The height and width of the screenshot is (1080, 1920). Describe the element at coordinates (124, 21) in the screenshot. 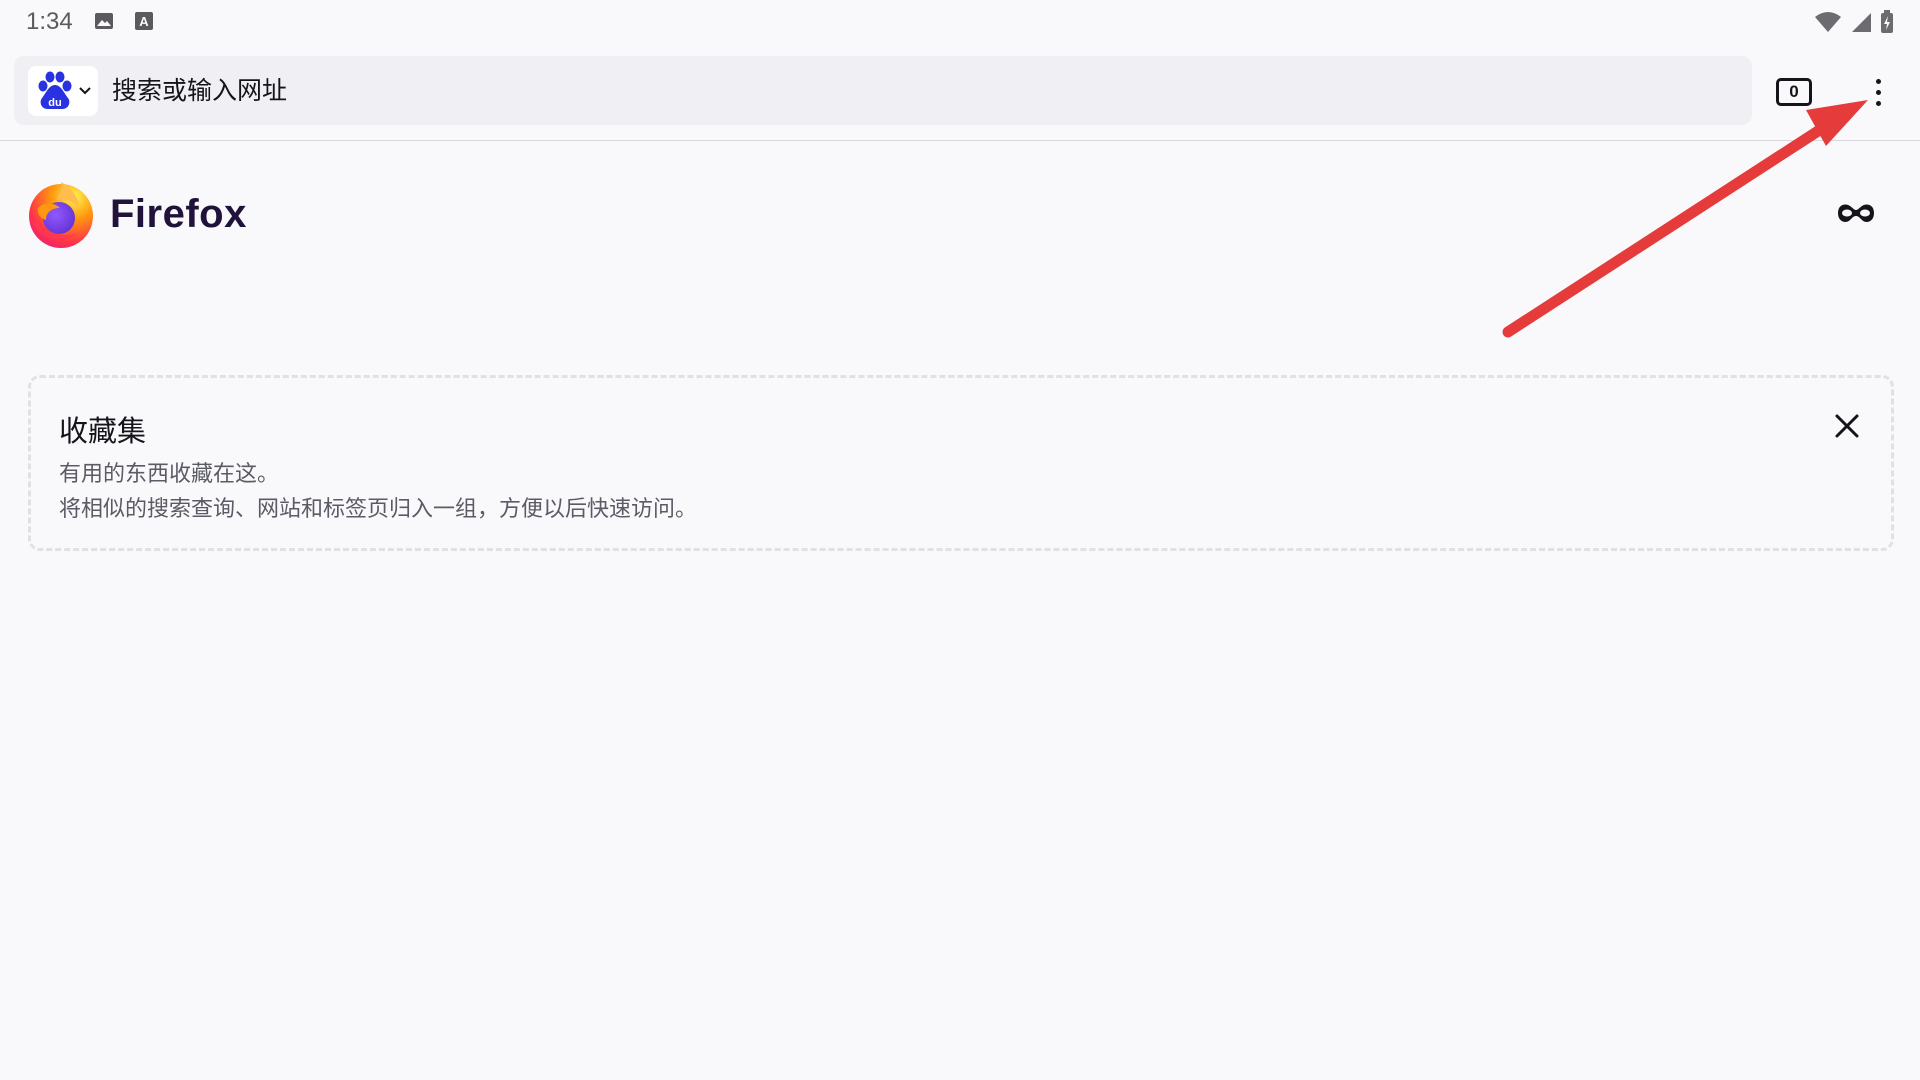

I see `status-notification-icons: A` at that location.